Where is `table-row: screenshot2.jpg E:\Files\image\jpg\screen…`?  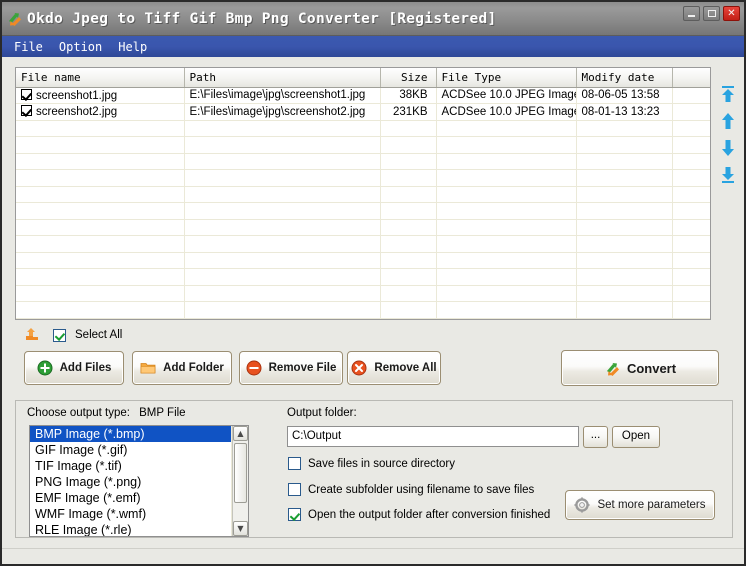 table-row: screenshot2.jpg E:\Files\image\jpg\screen… is located at coordinates (363, 112).